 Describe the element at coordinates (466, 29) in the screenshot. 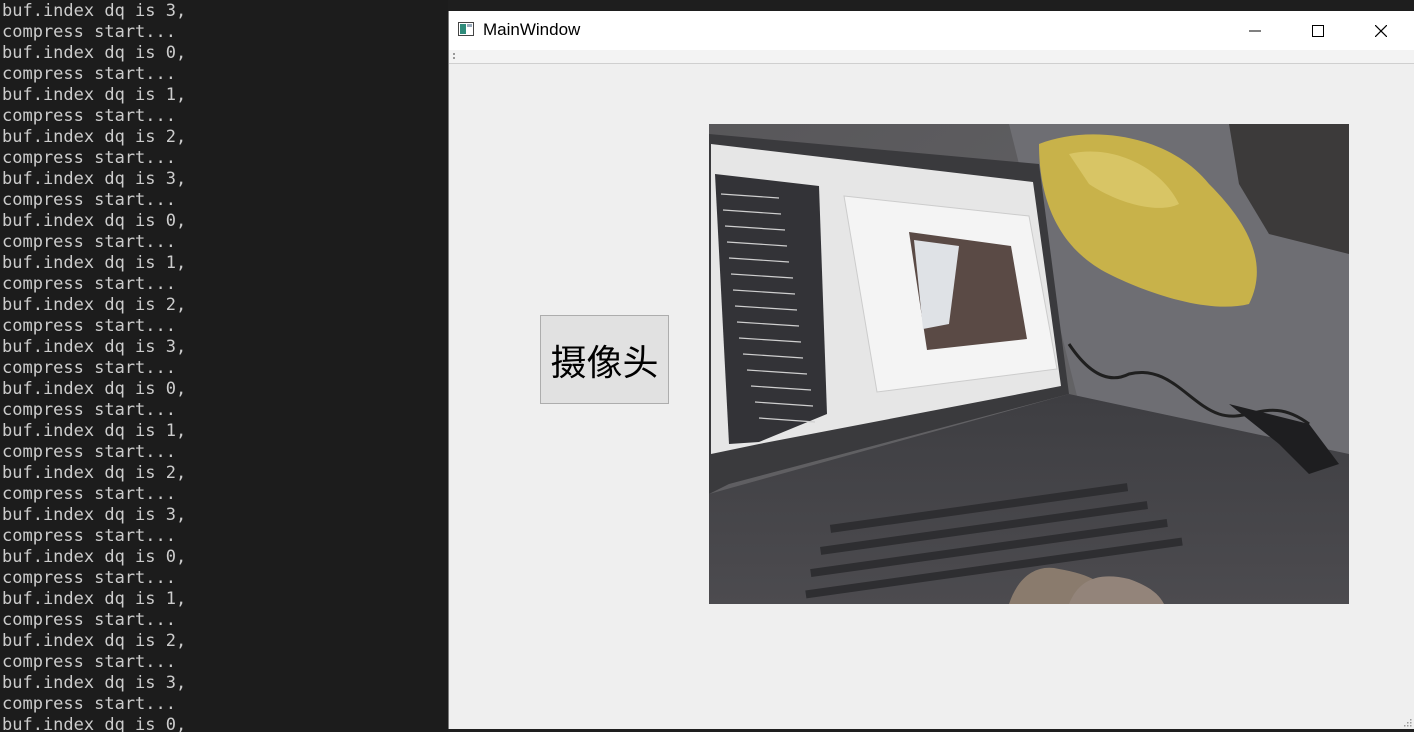

I see `app-window-icon` at that location.